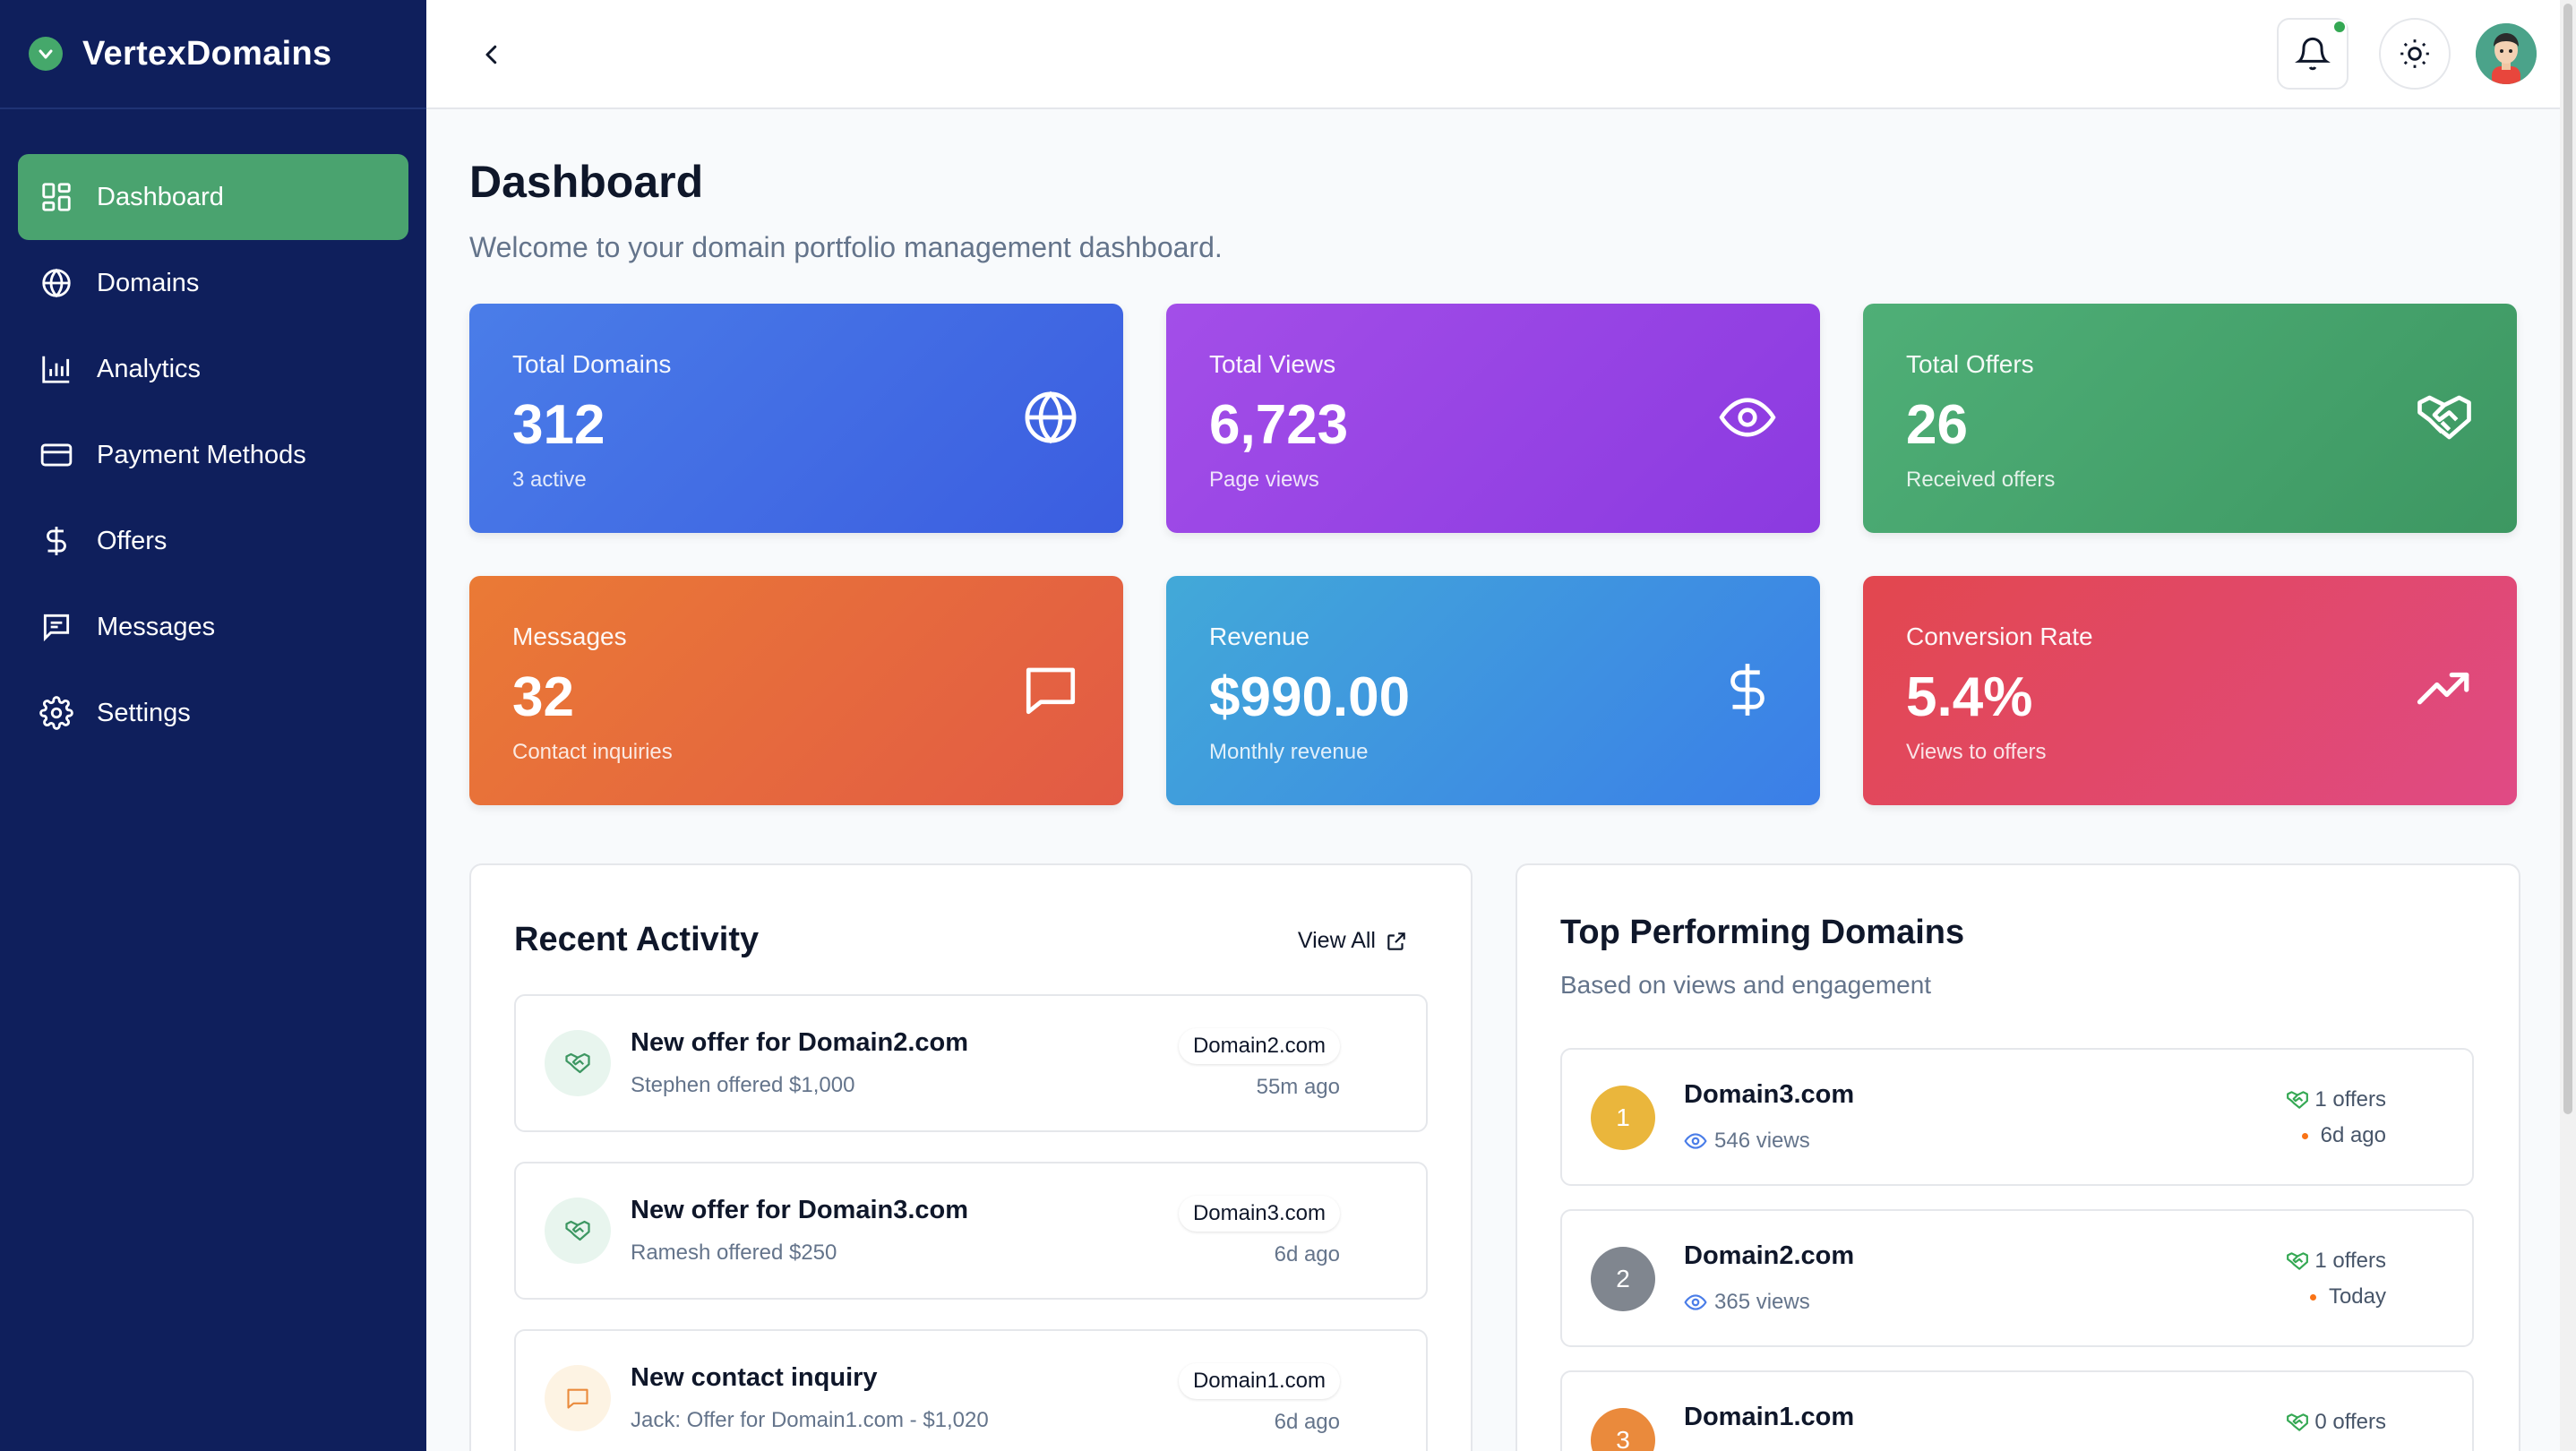 The image size is (2576, 1451). What do you see at coordinates (1623, 1430) in the screenshot?
I see `rank-badge: 3` at bounding box center [1623, 1430].